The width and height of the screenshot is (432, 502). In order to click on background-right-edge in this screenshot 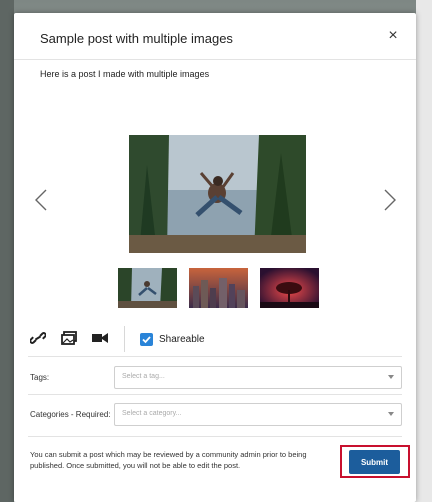, I will do `click(424, 251)`.